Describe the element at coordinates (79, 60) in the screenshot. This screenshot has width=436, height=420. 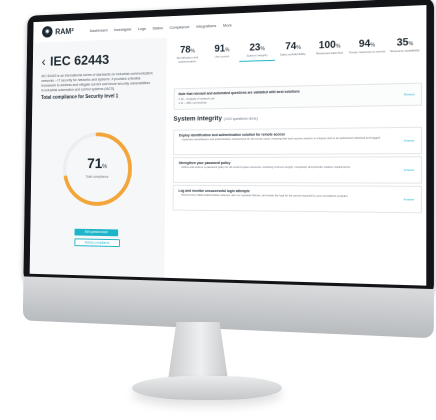
I see `page-title: IEC 62443` at that location.